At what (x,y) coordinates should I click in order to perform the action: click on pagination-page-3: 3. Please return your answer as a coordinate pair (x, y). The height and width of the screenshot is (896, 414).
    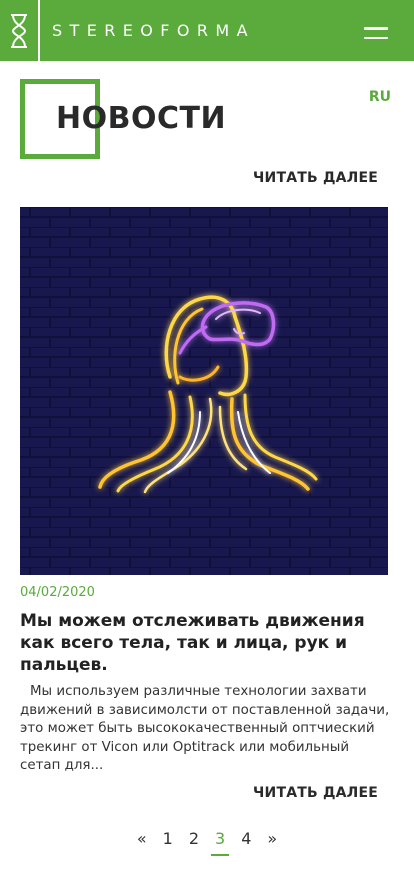
    Looking at the image, I should click on (220, 842).